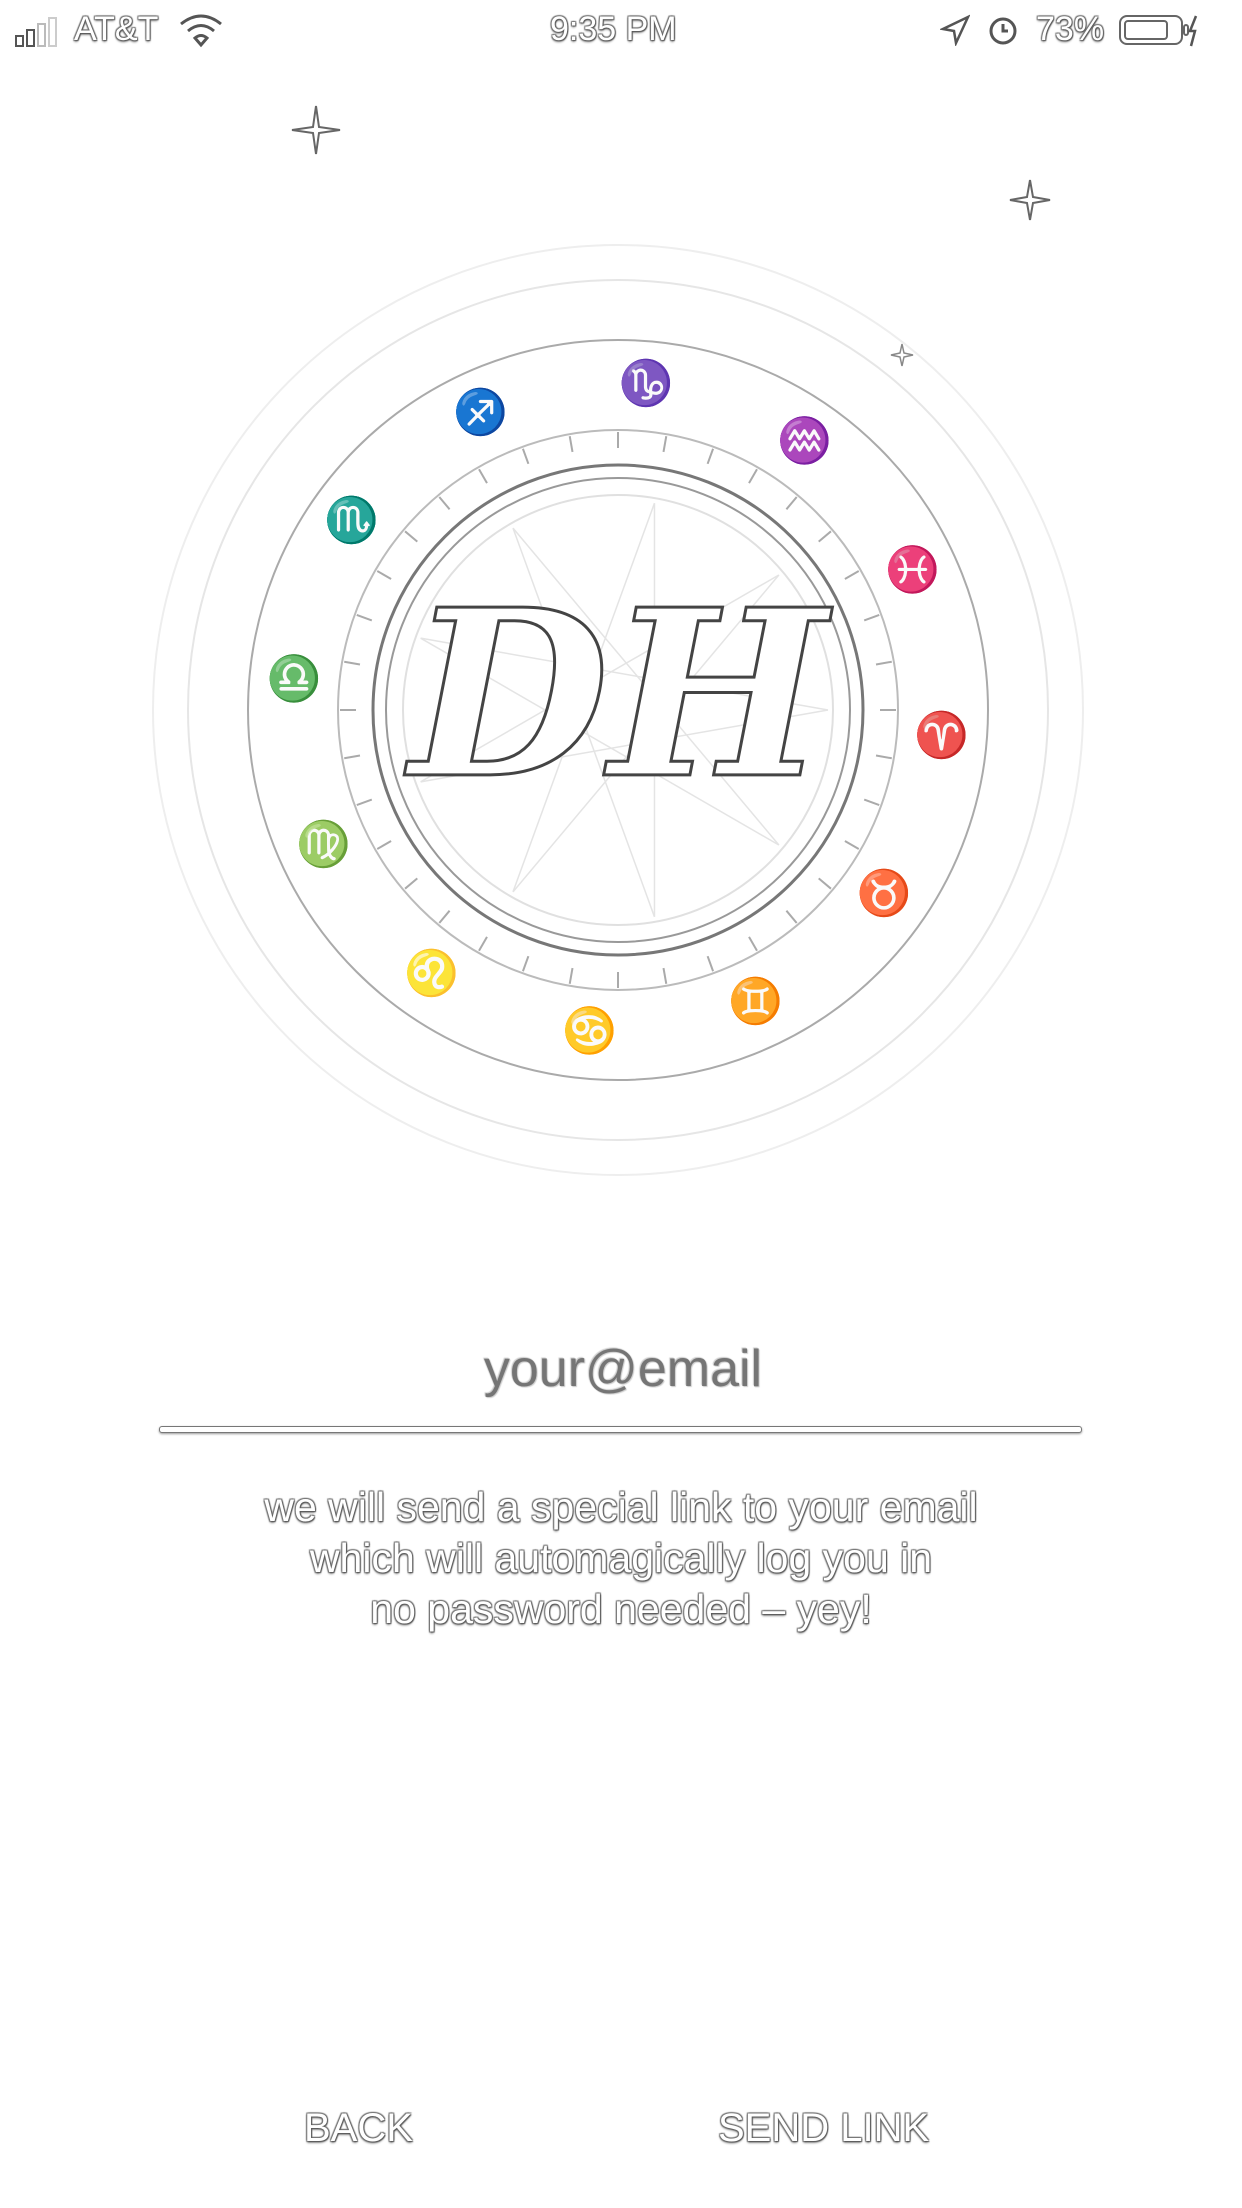 Image resolution: width=1242 pixels, height=2208 pixels. Describe the element at coordinates (884, 893) in the screenshot. I see `zodiac-sign-icon: ♉` at that location.